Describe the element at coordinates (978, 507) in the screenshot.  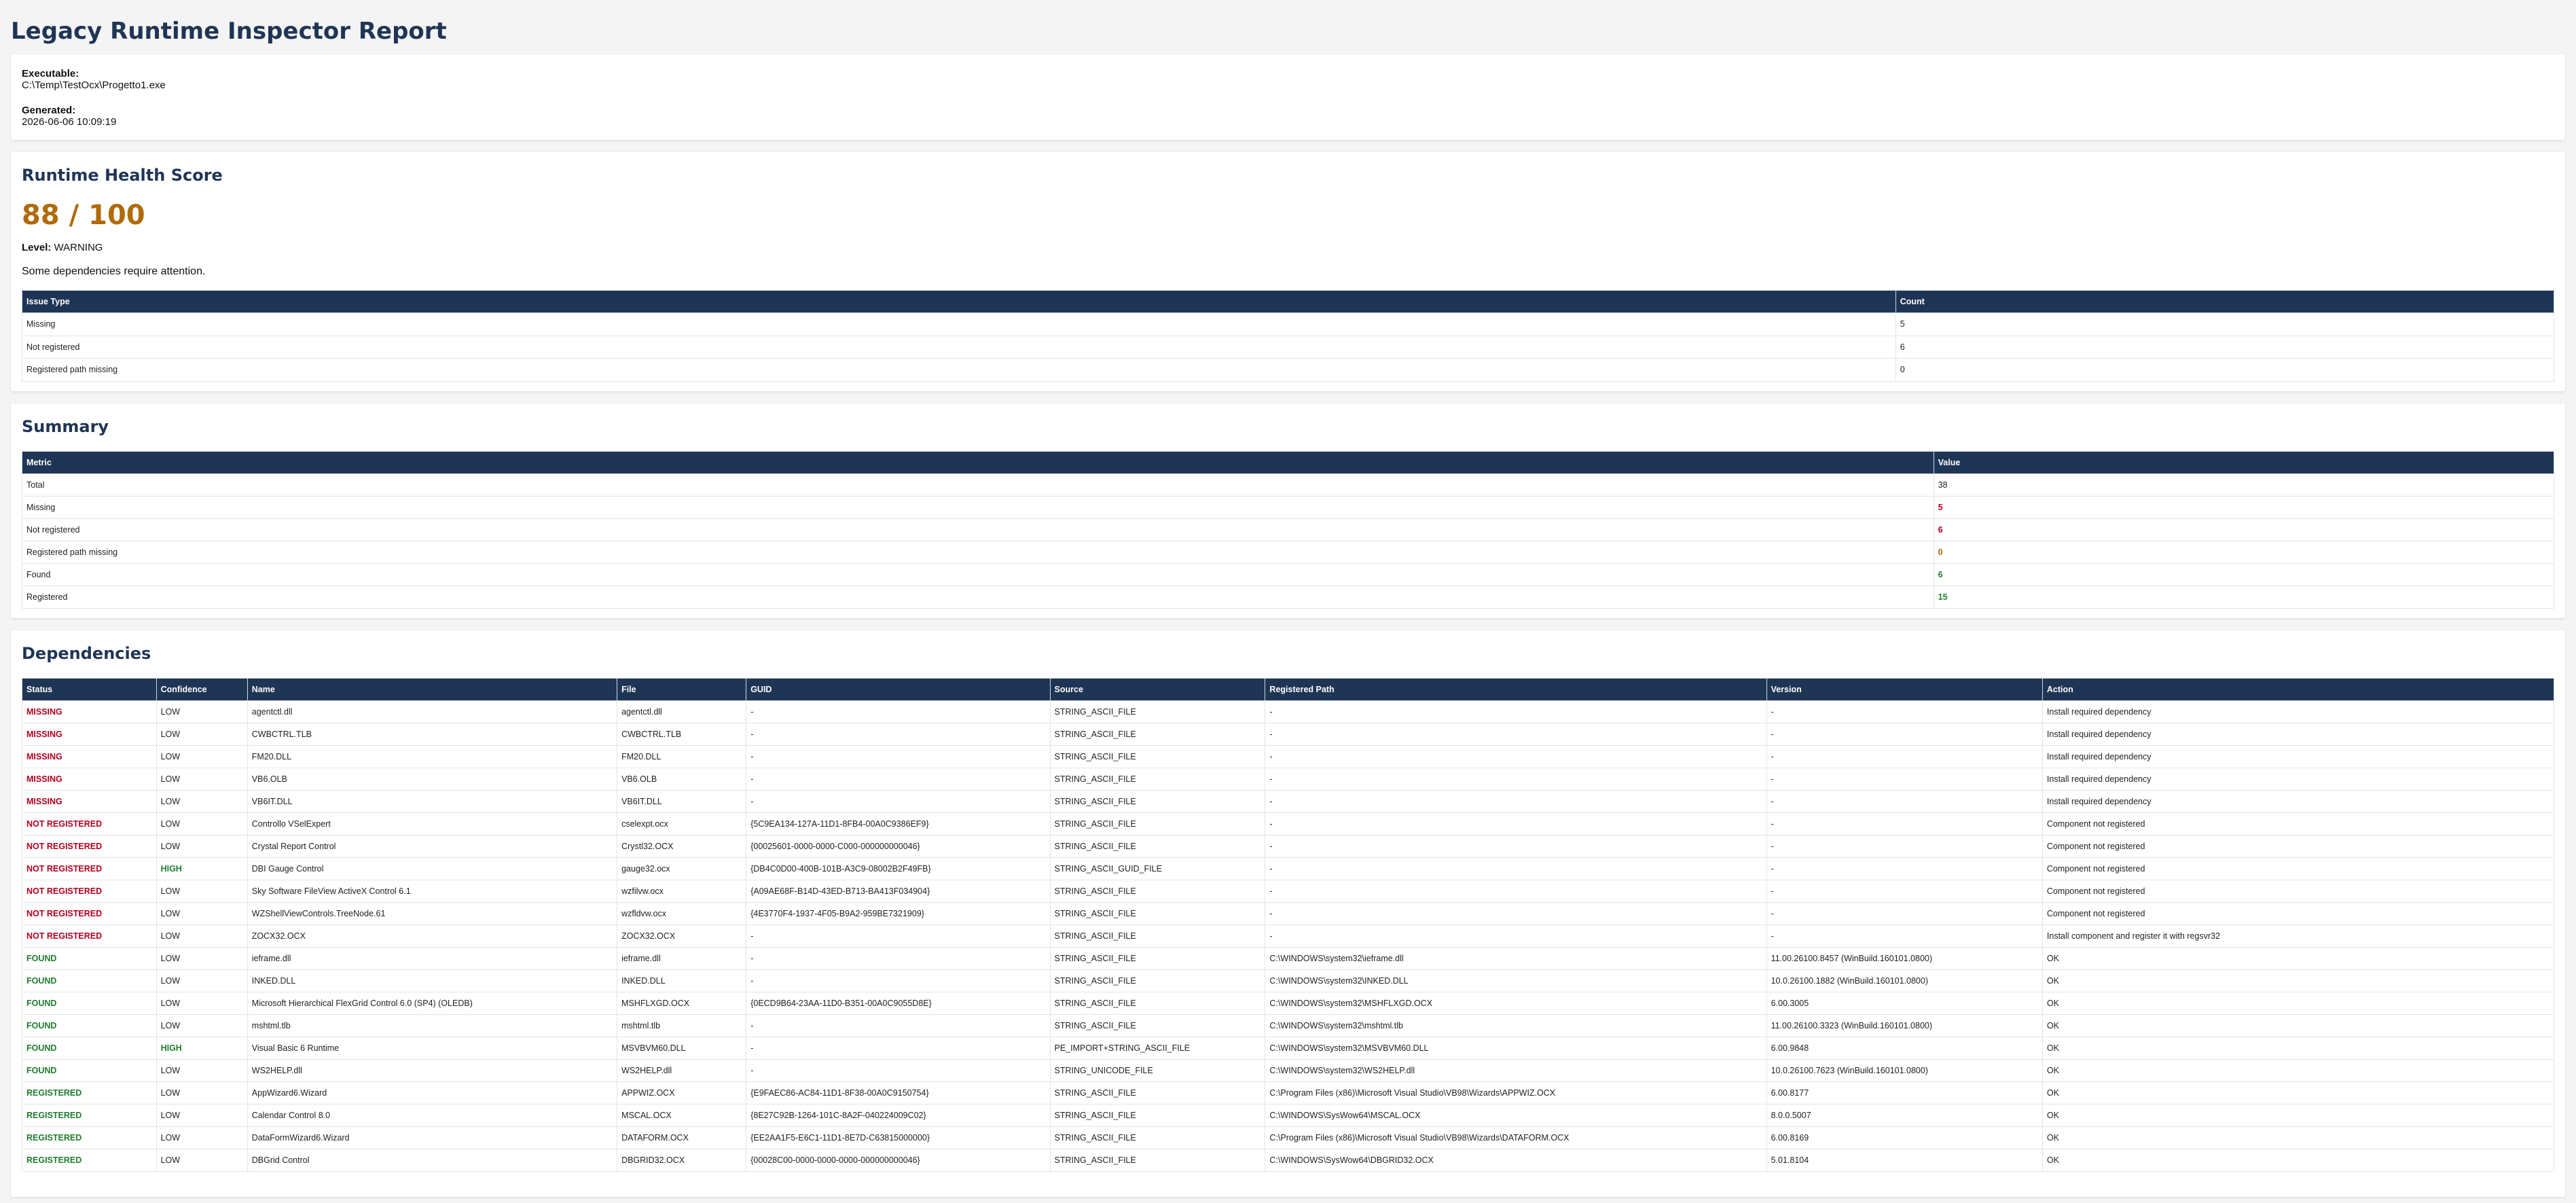
I see `table-cell: Missing` at that location.